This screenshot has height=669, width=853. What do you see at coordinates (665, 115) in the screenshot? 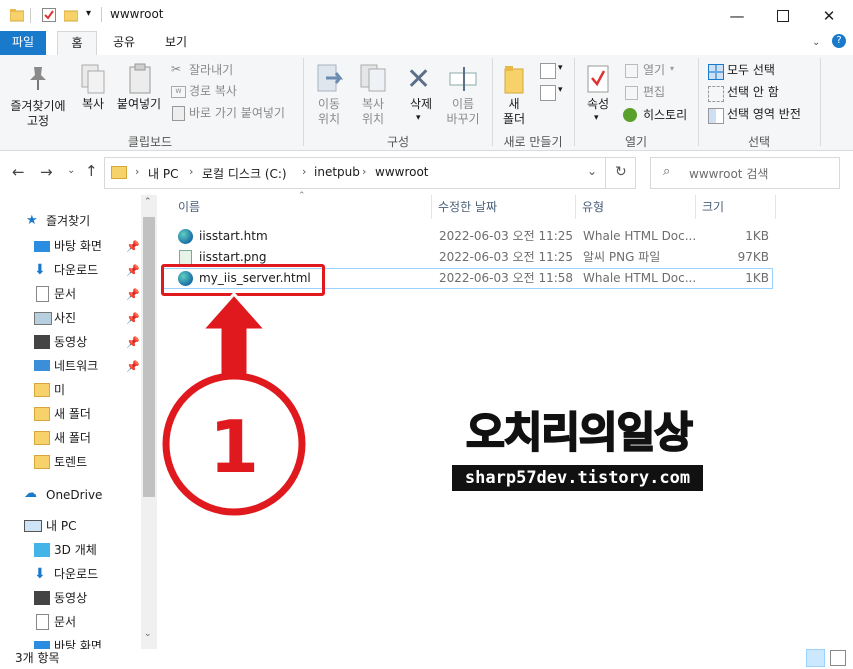
I see `history-button: 히스토리` at bounding box center [665, 115].